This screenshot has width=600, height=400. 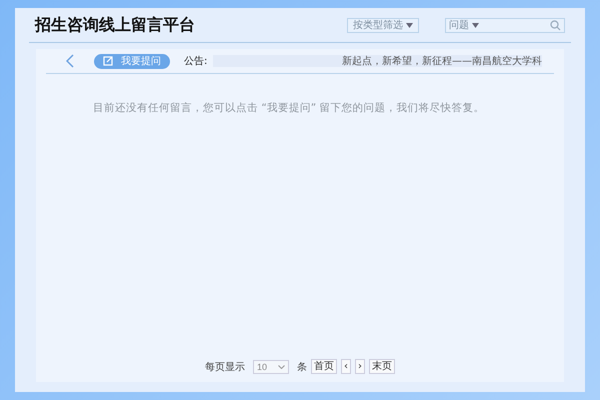 What do you see at coordinates (324, 366) in the screenshot?
I see `page-button: 首页` at bounding box center [324, 366].